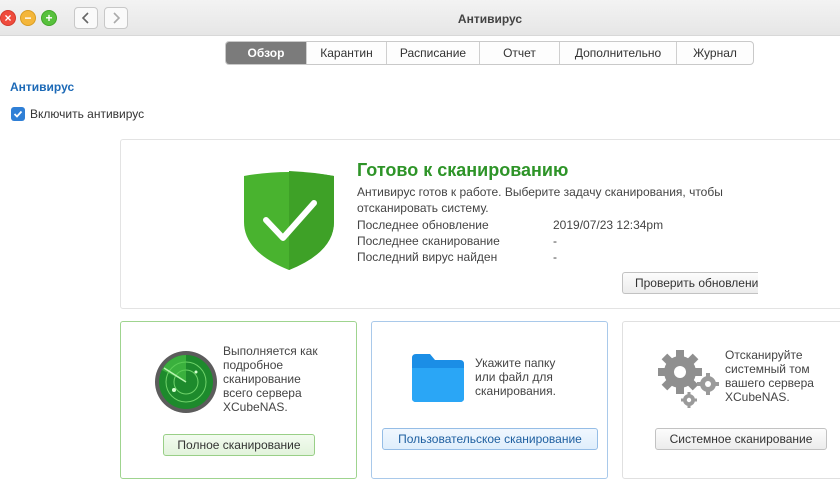 The height and width of the screenshot is (492, 840). Describe the element at coordinates (428, 241) in the screenshot. I see `last-scan-label: Последнее сканирование` at that location.